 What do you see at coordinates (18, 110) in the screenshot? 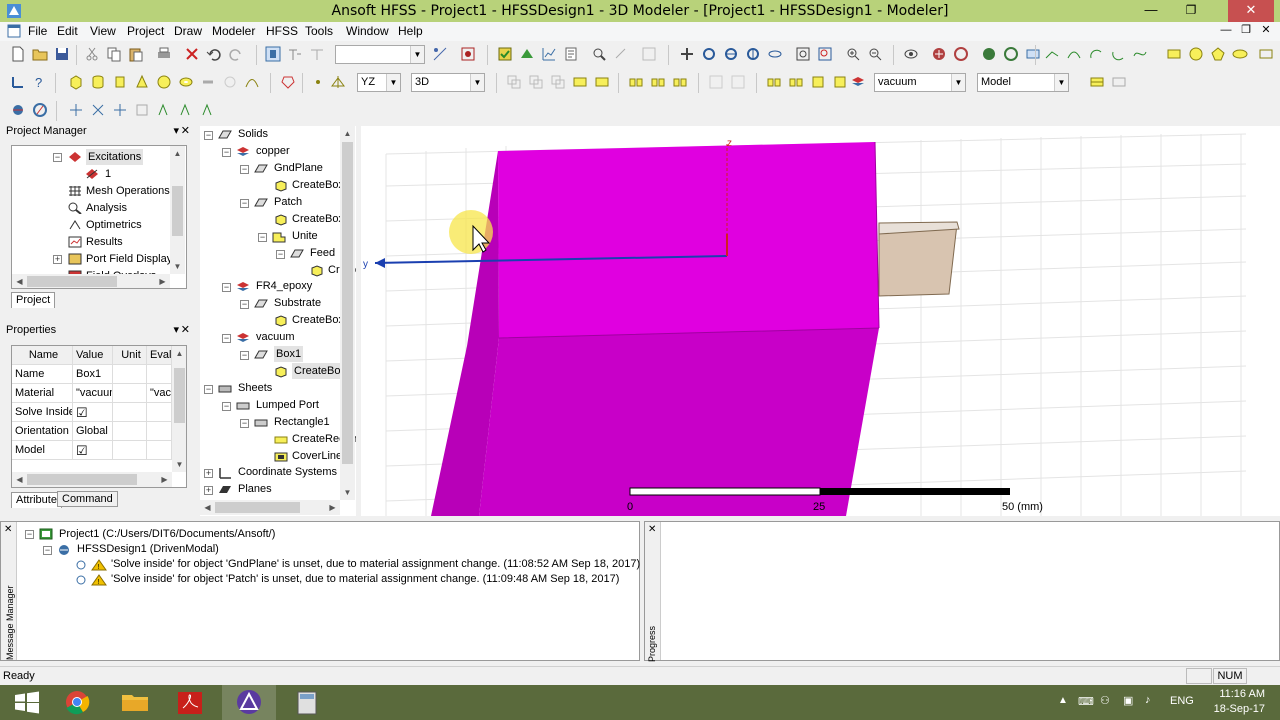
I see `assign-boundary-icon` at bounding box center [18, 110].